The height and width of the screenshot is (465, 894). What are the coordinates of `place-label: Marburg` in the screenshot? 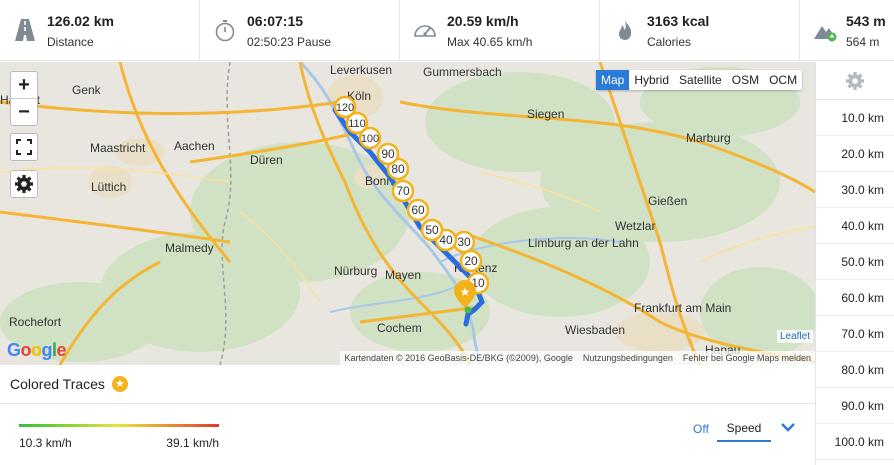 It's located at (708, 138).